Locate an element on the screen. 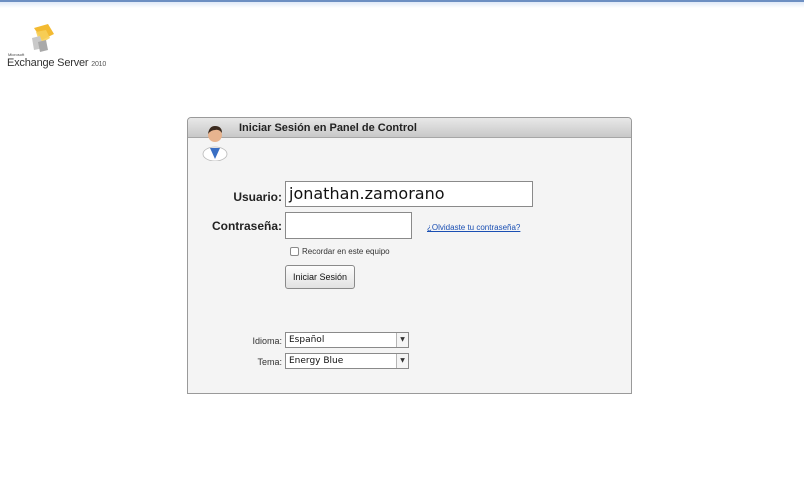  product-version: 2010 is located at coordinates (99, 64).